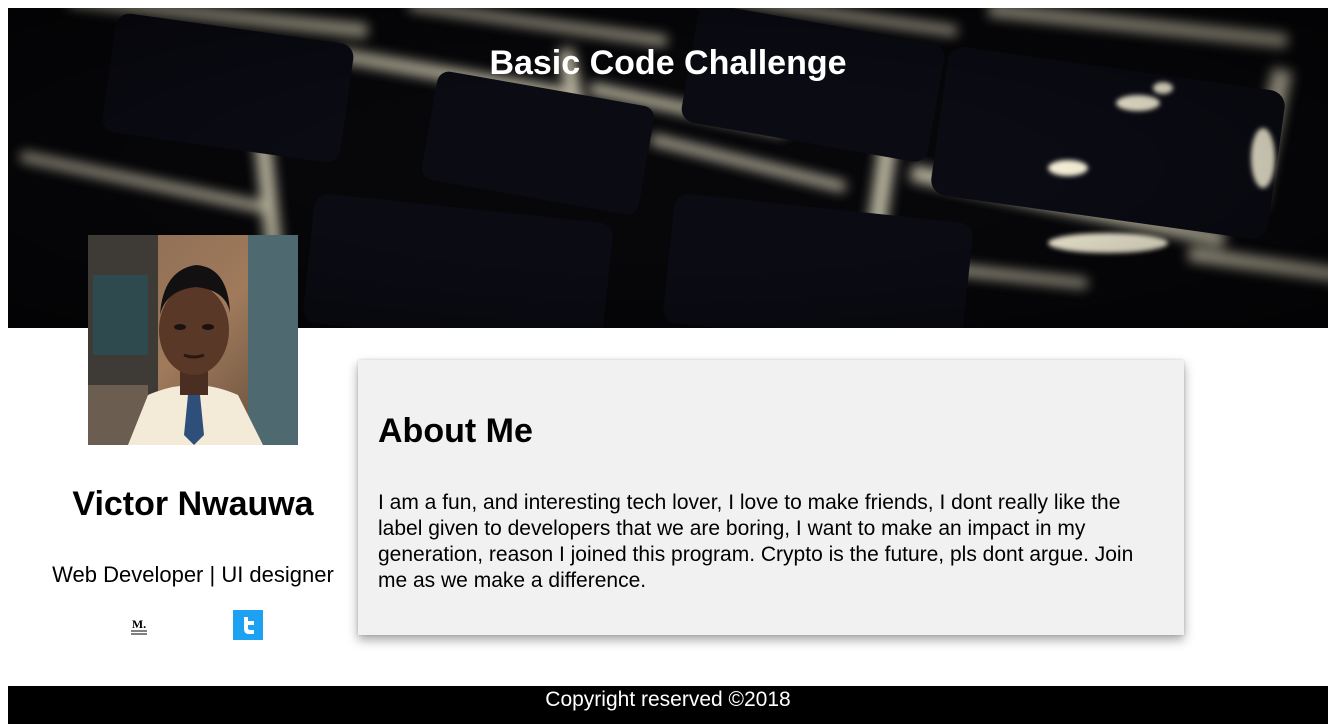  Describe the element at coordinates (668, 699) in the screenshot. I see `copyright-text: Copyright reserved ©2018` at that location.